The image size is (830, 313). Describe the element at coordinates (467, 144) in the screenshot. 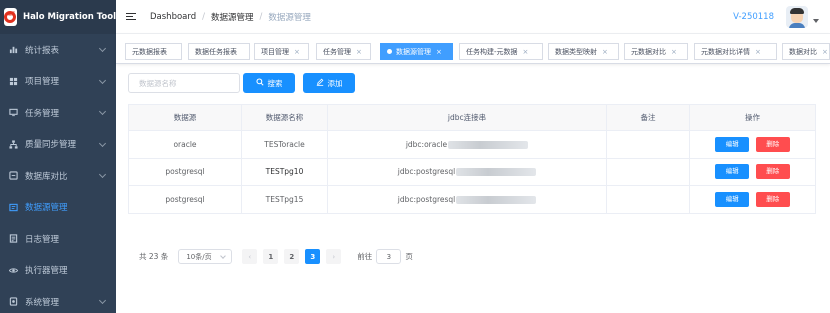

I see `cell-jdbc: jdbc:oracle` at that location.